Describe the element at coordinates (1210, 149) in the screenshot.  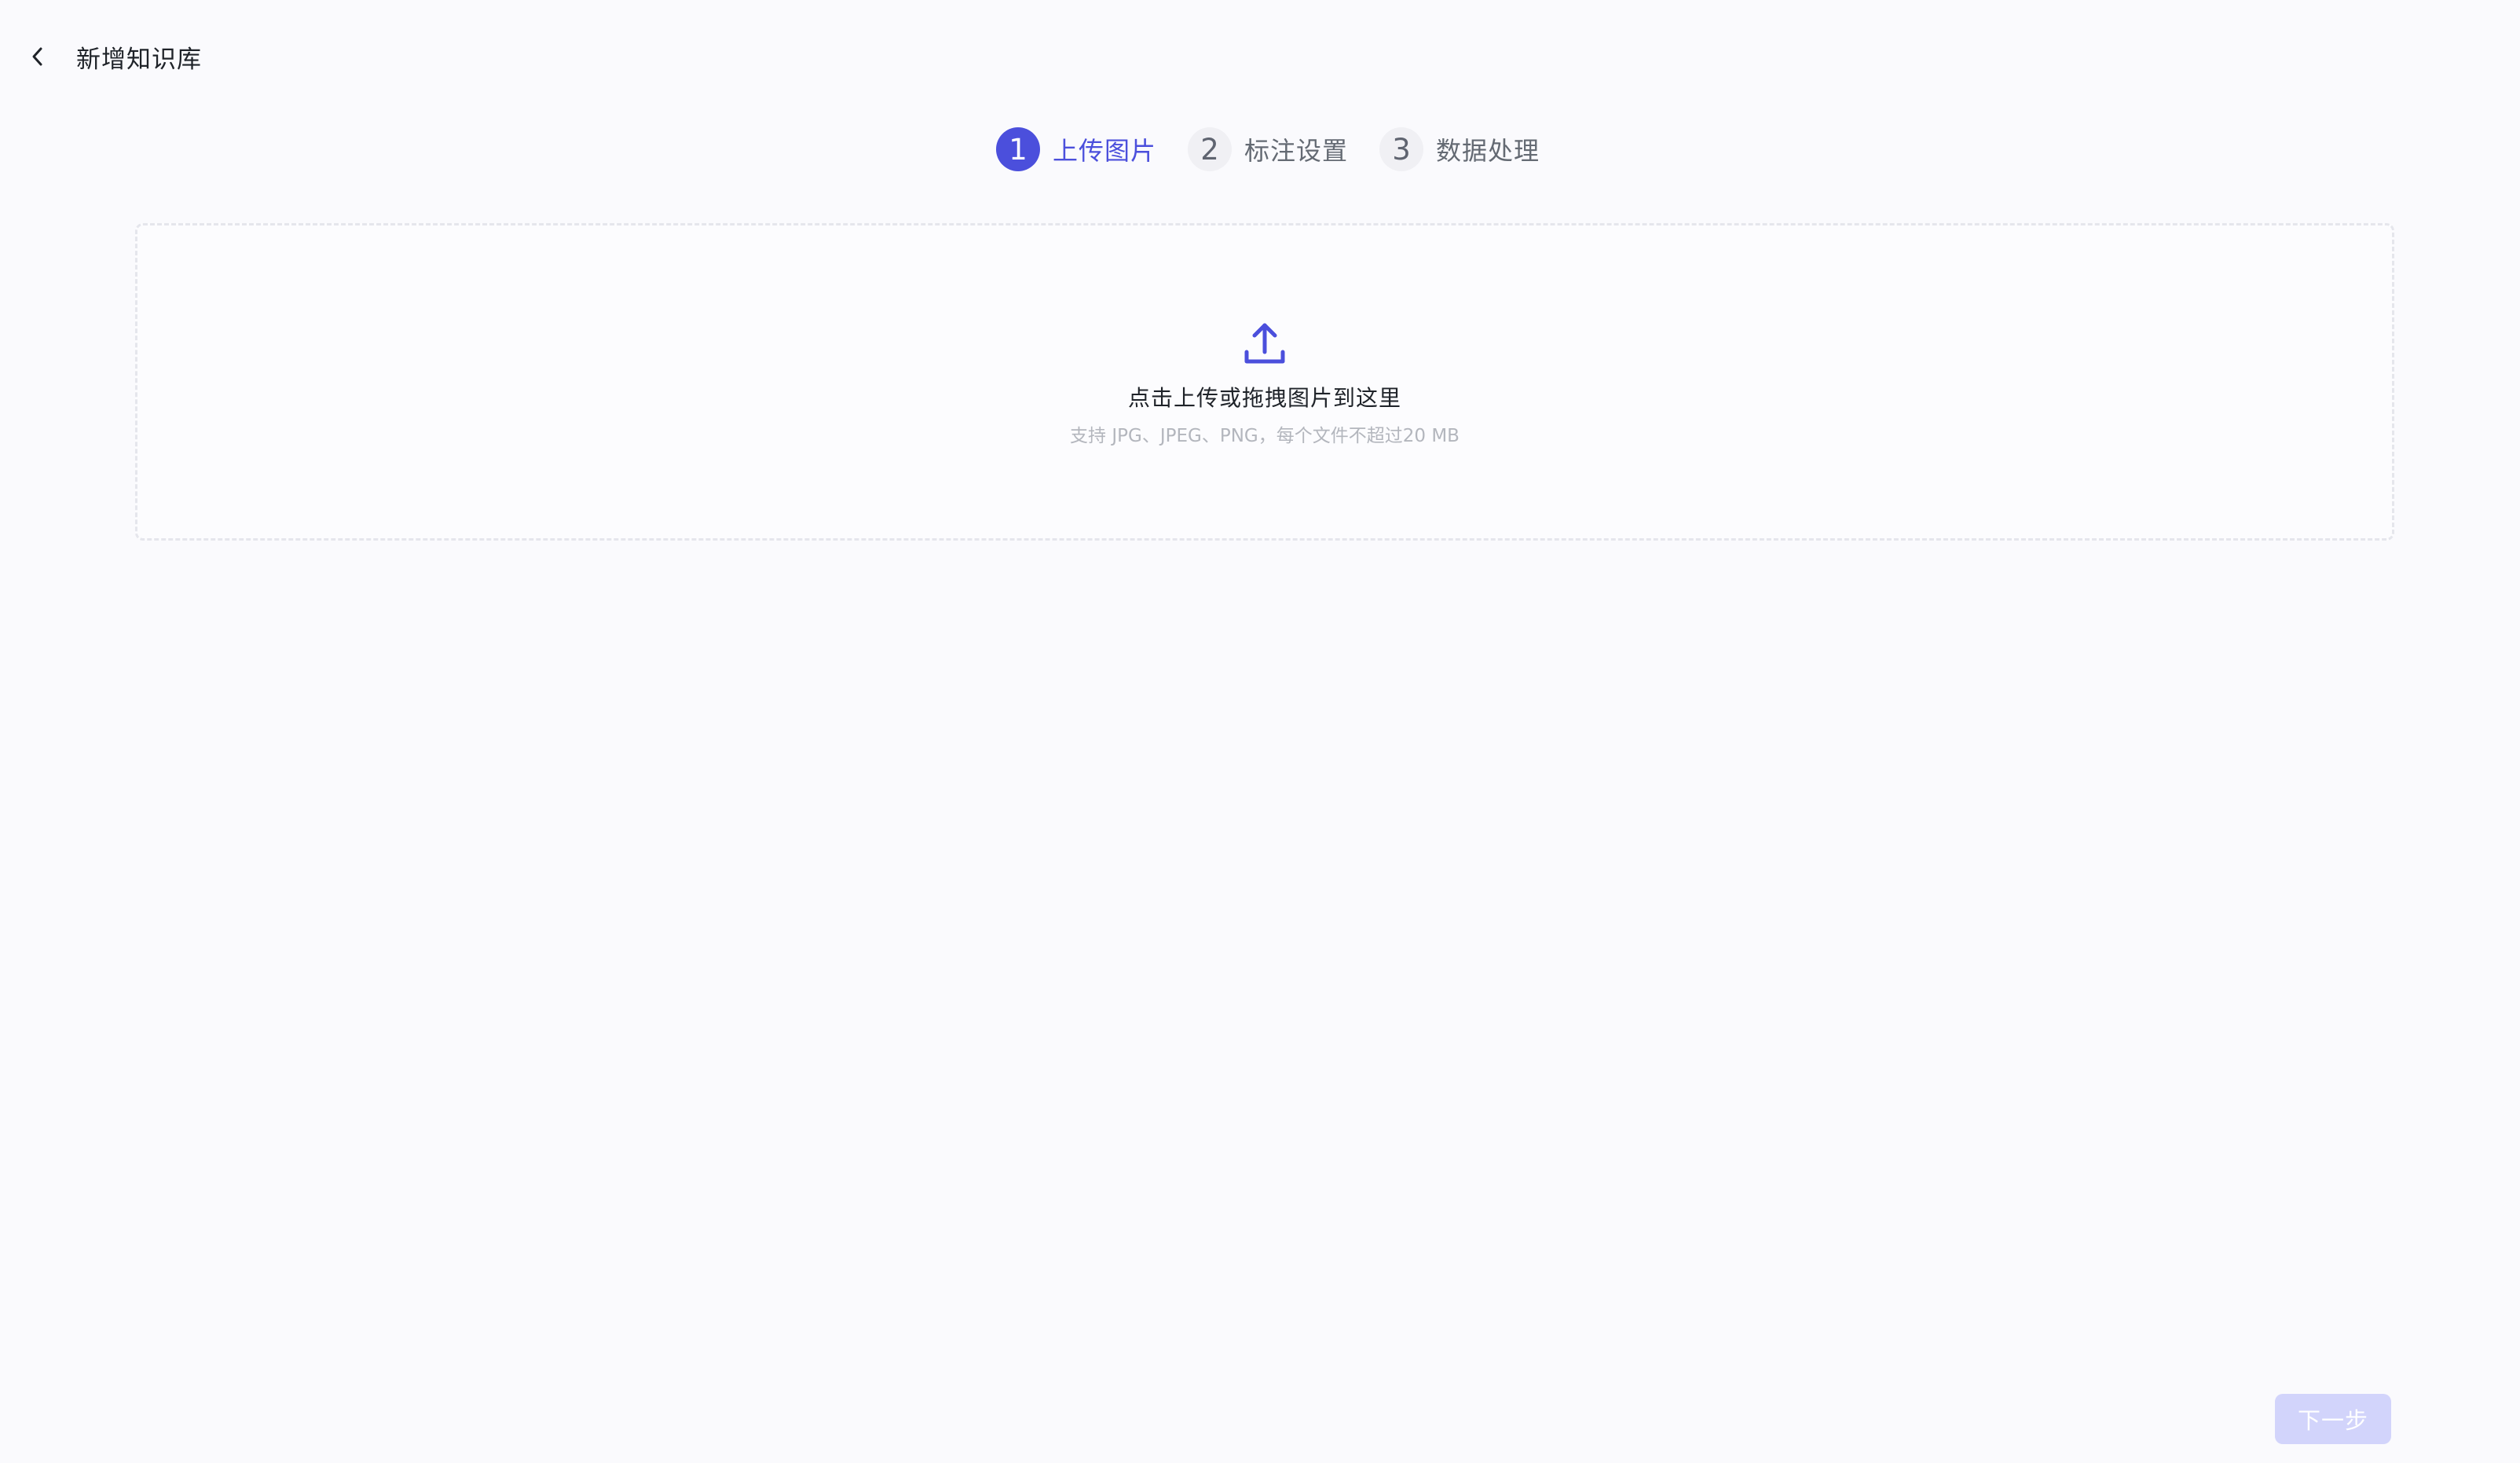
I see `step-number: 2` at that location.